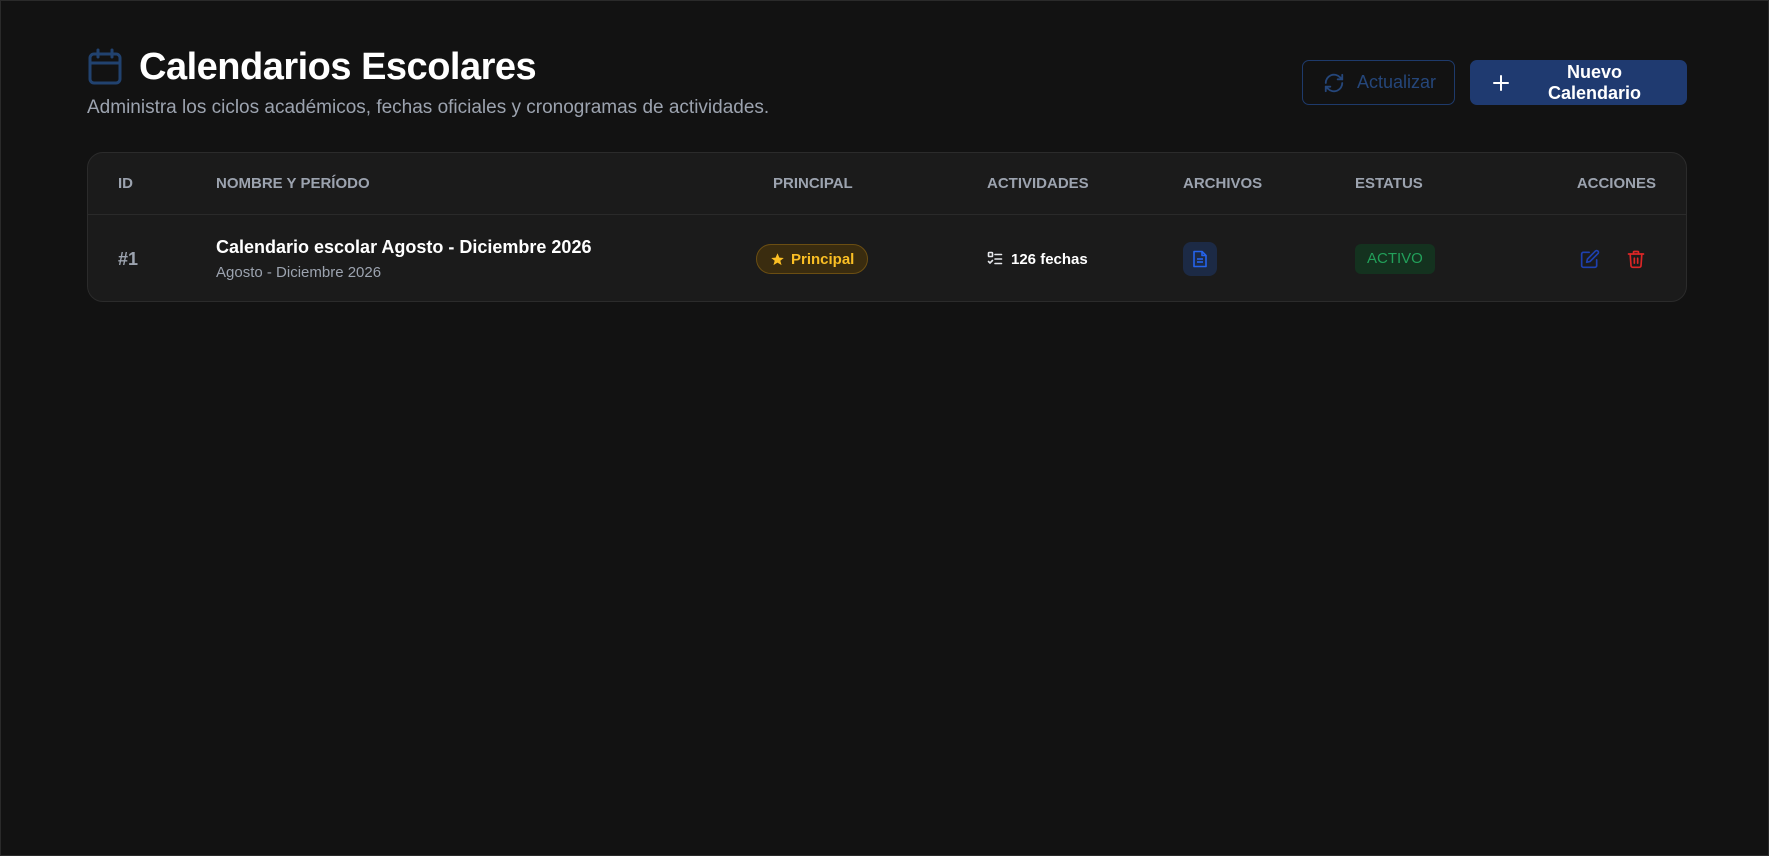 This screenshot has height=856, width=1769. Describe the element at coordinates (777, 259) in the screenshot. I see `star-icon` at that location.